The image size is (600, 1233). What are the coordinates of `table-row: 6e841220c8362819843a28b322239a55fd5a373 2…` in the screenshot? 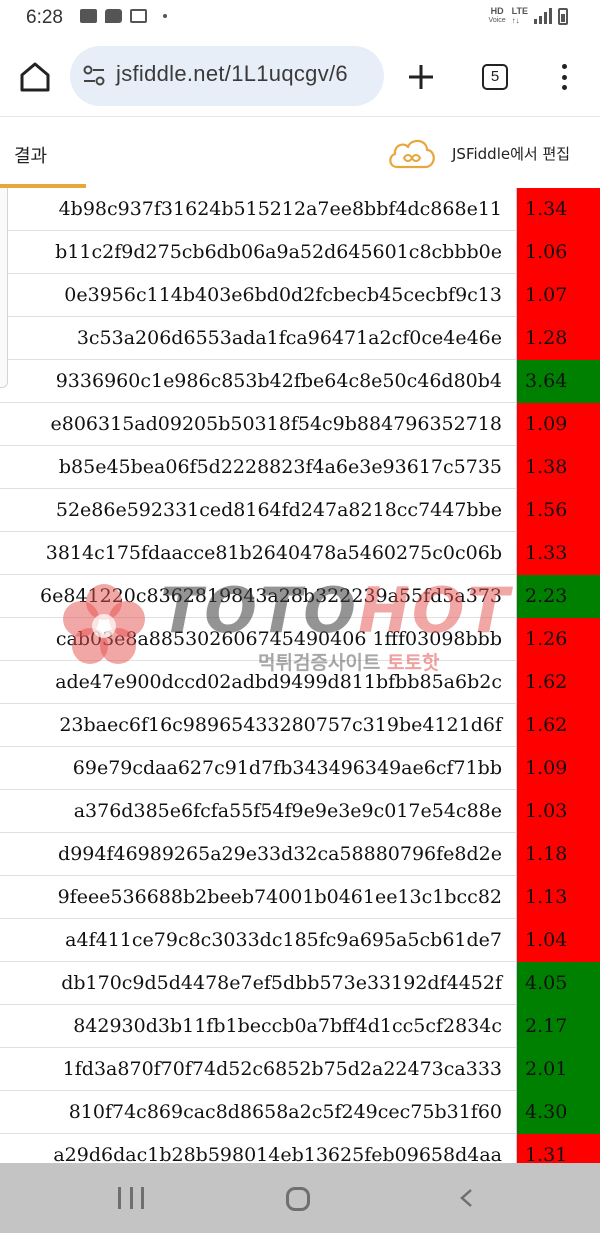 It's located at (300, 596).